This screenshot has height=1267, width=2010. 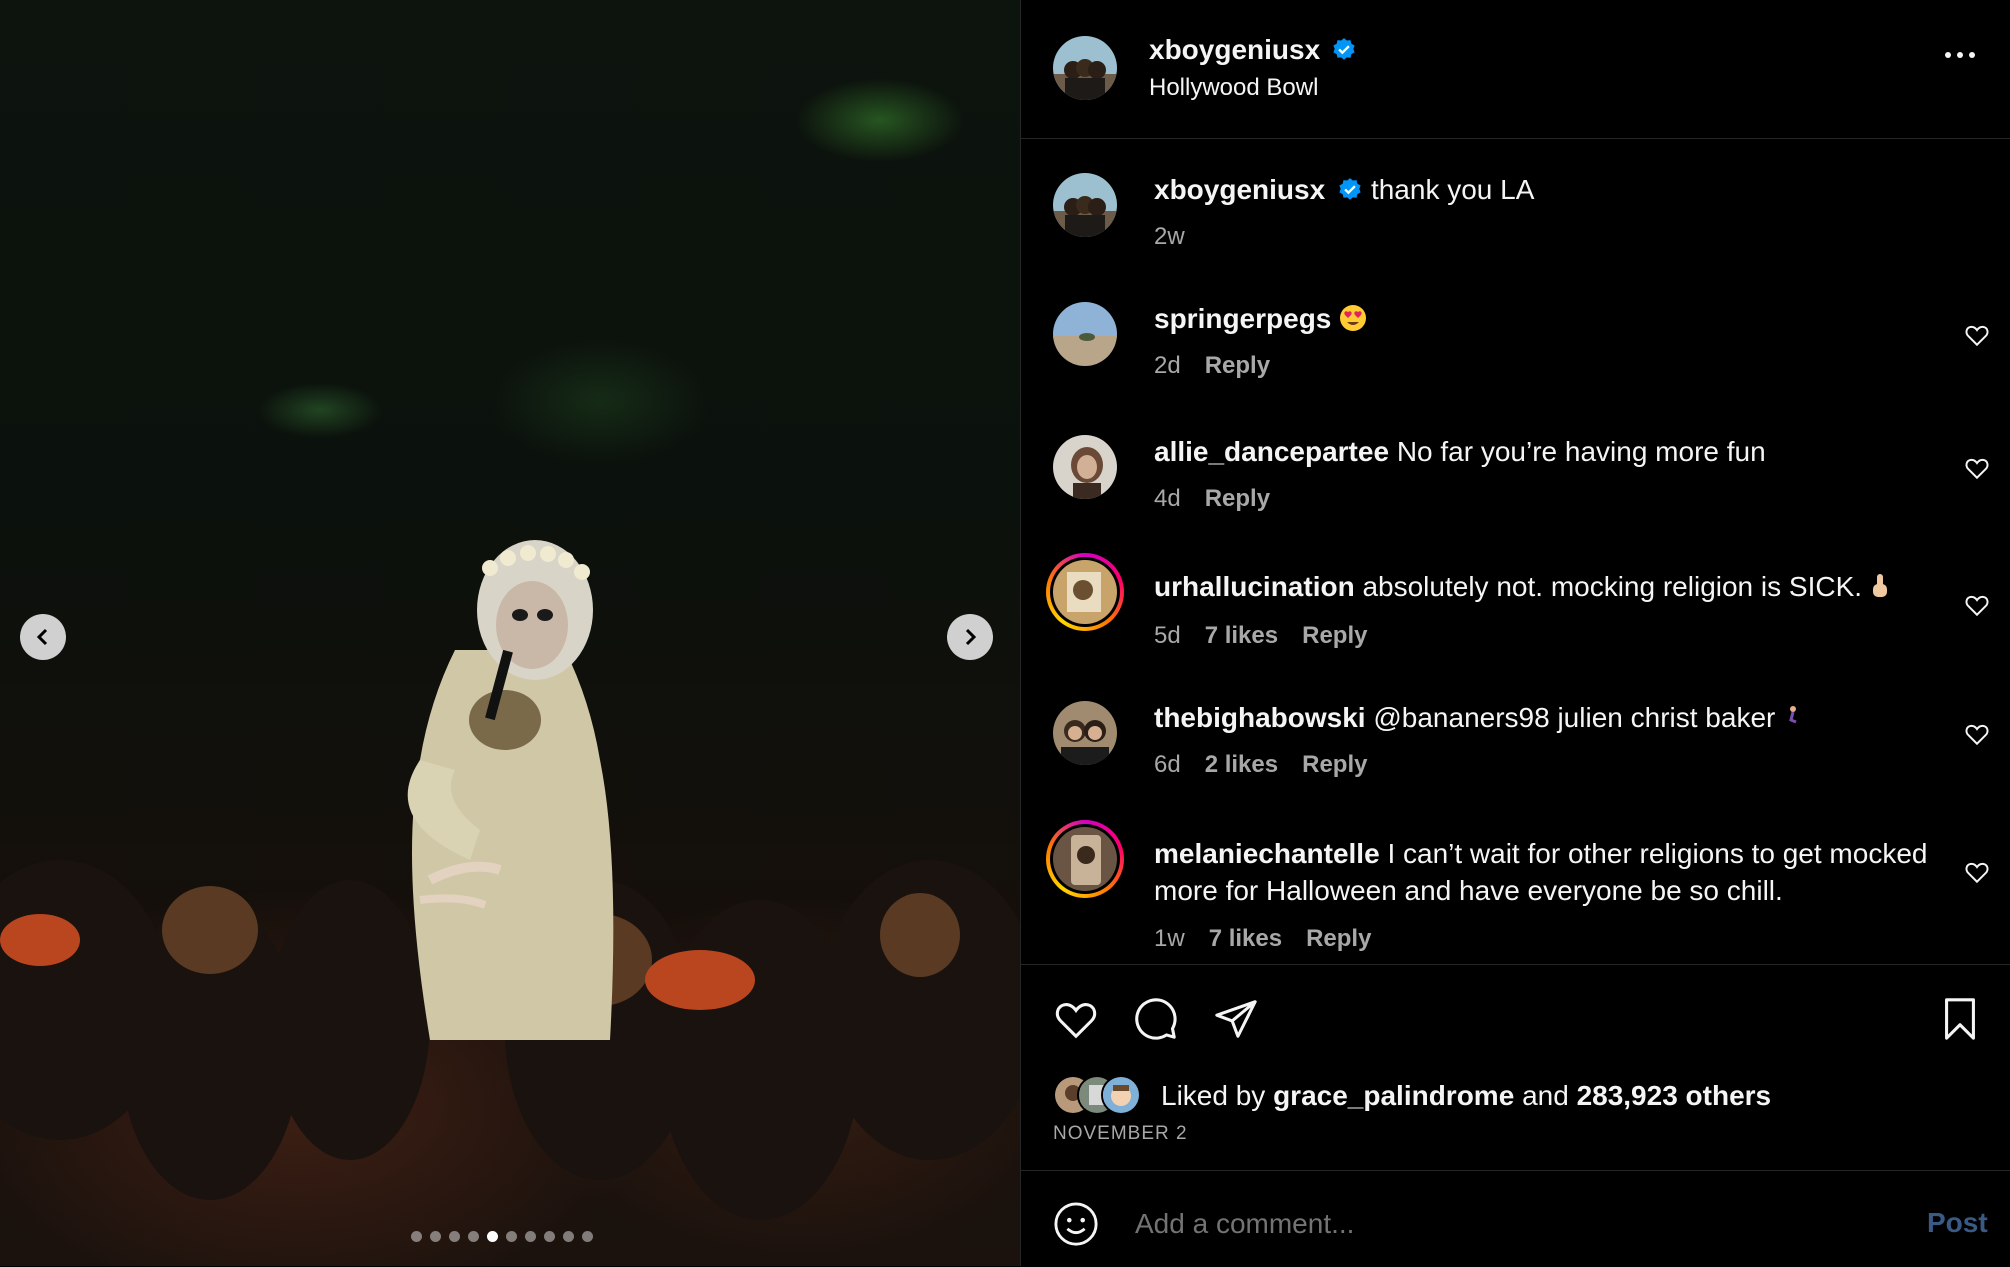 I want to click on commenter-username: thebighabowski, so click(x=1260, y=717).